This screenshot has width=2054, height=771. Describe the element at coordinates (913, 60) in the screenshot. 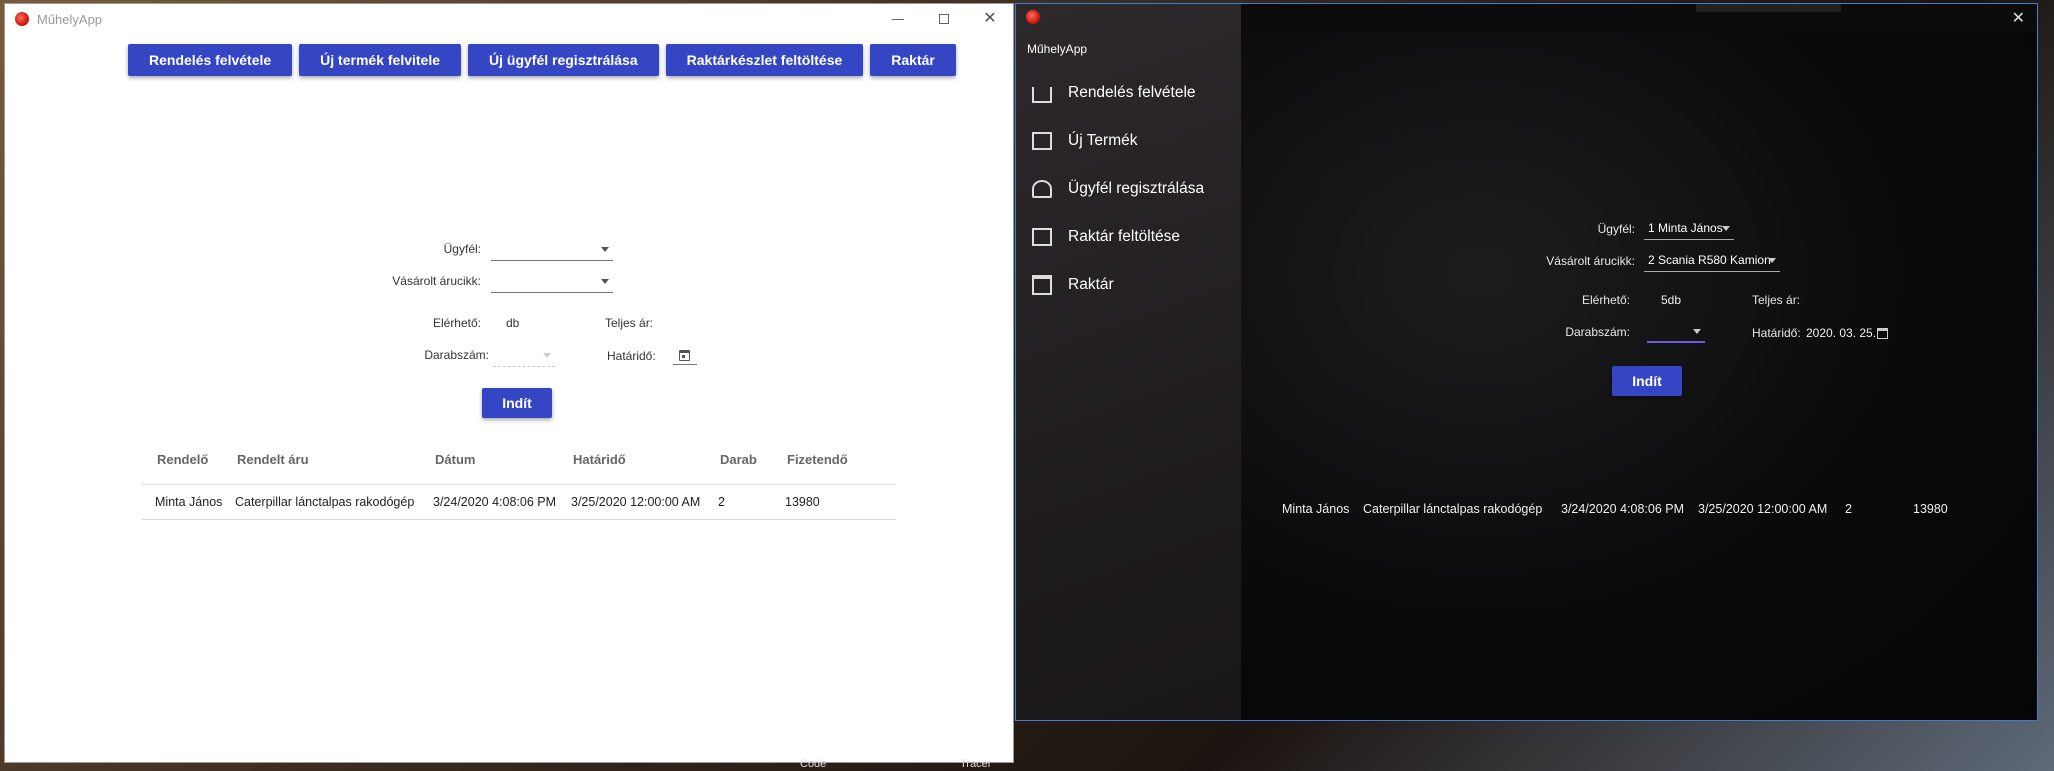

I see `nav-raktar-button: Raktár` at that location.